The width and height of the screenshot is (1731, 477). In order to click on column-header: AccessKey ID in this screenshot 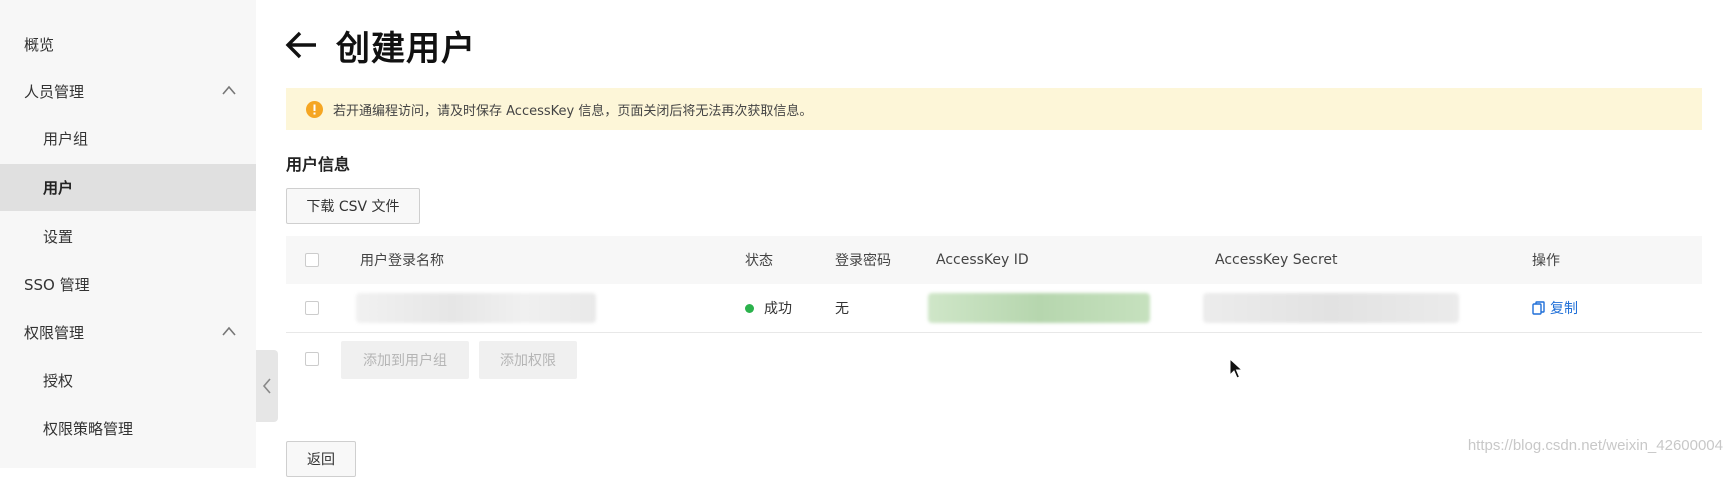, I will do `click(982, 260)`.